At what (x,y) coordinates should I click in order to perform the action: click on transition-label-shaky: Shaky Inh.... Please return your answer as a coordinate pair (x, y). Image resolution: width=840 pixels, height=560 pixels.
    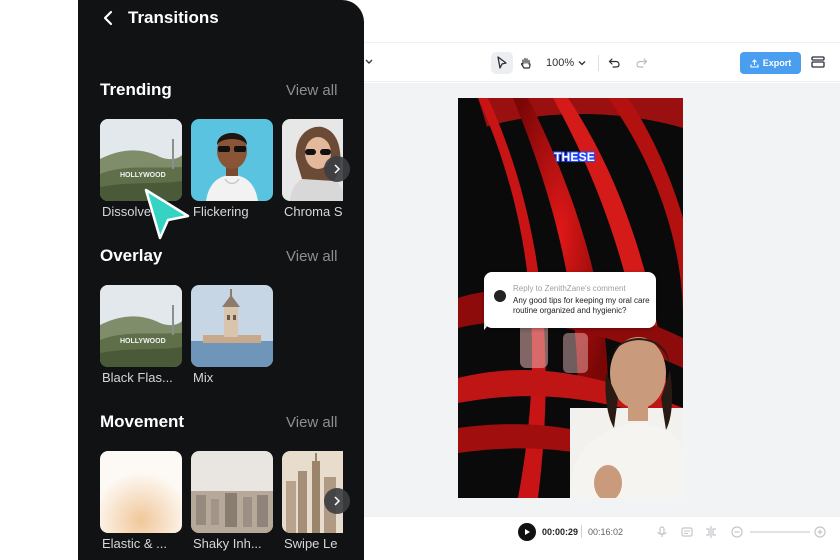
    Looking at the image, I should click on (227, 543).